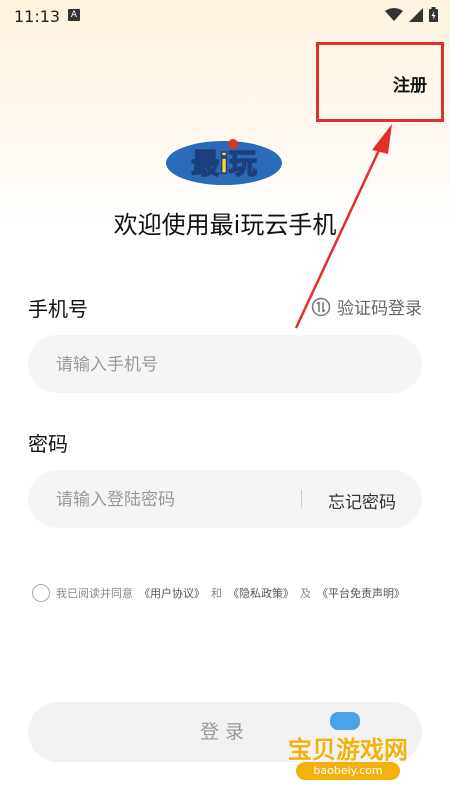  I want to click on agreement-row: 我已阅读并同意 《用户协议》 和 《隐私政策》 及 《平台免责声明》, so click(218, 593).